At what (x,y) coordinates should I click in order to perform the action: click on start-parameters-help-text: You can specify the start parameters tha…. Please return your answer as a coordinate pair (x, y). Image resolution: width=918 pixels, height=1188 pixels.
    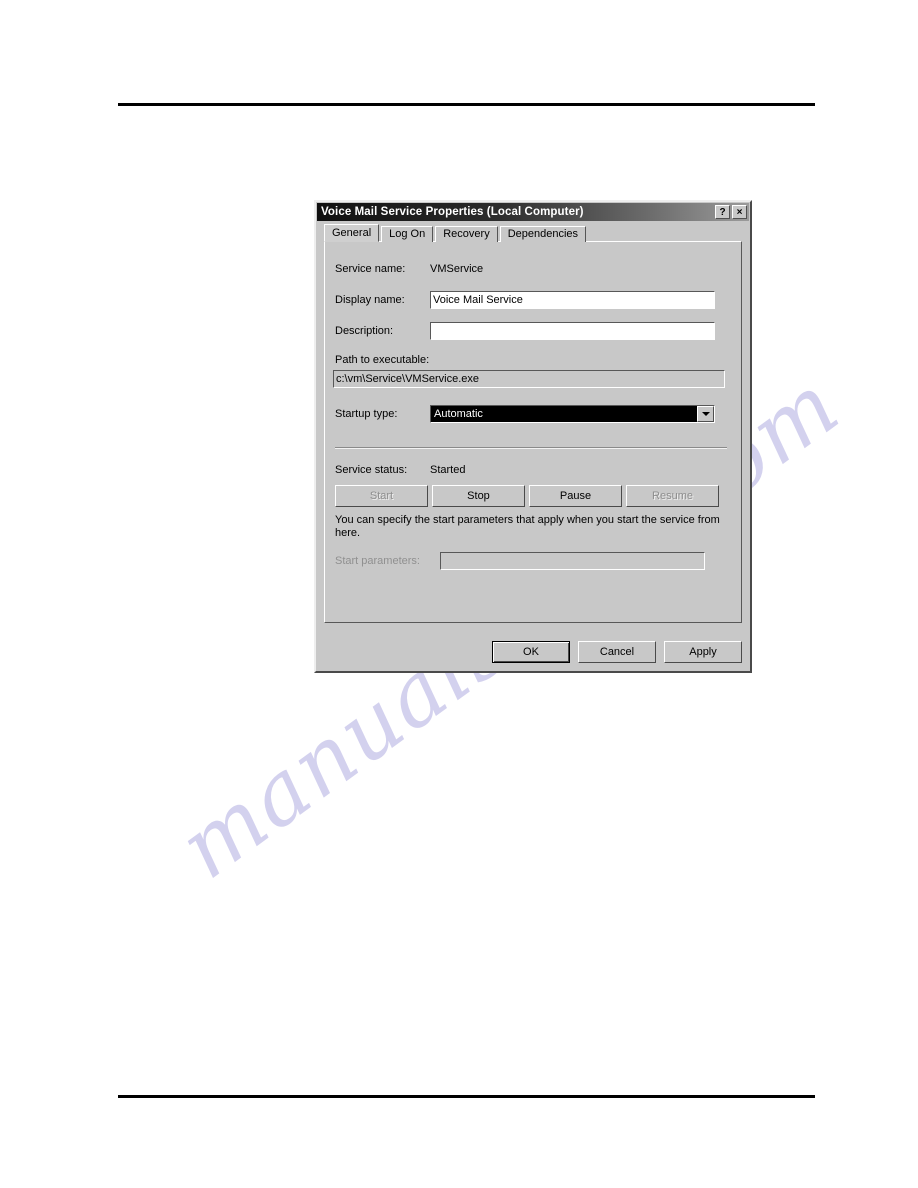
    Looking at the image, I should click on (527, 526).